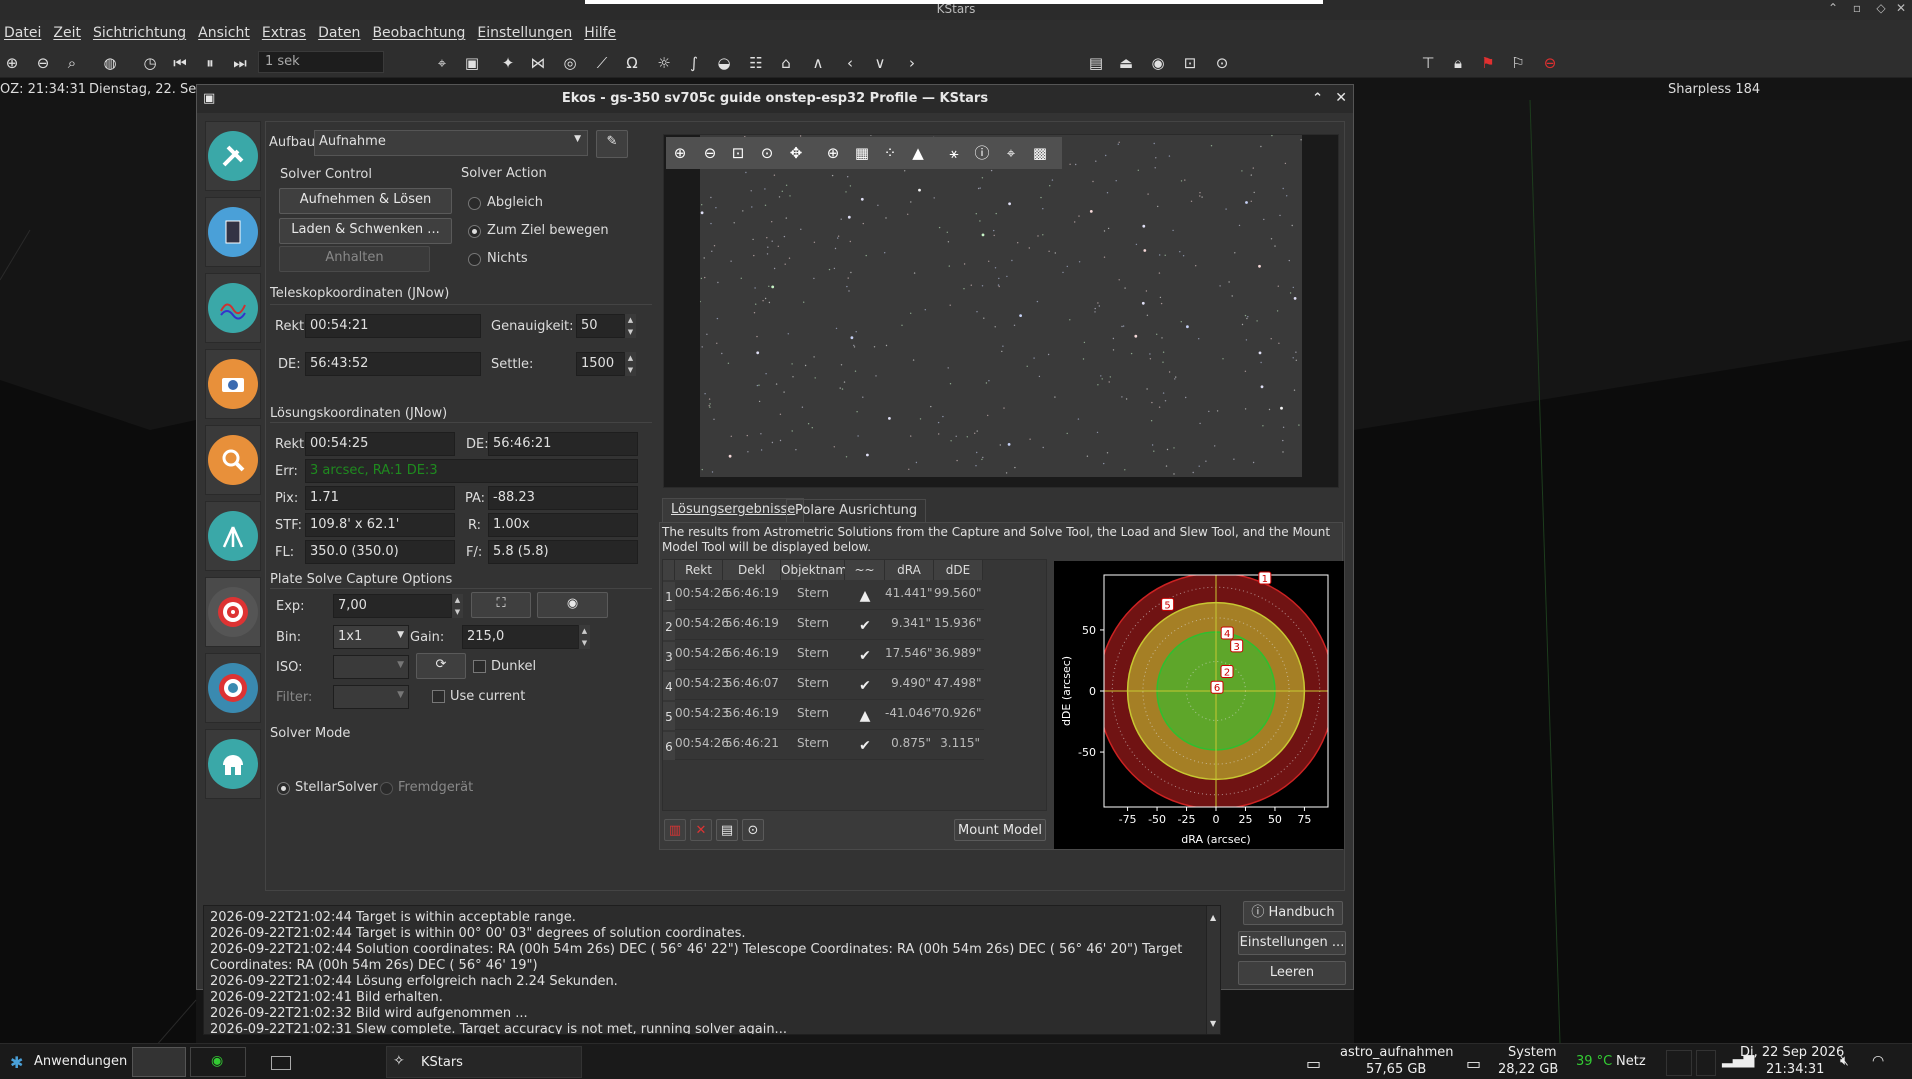 The image size is (1912, 1079). Describe the element at coordinates (1550, 63) in the screenshot. I see `stop-icon: ⊖` at that location.